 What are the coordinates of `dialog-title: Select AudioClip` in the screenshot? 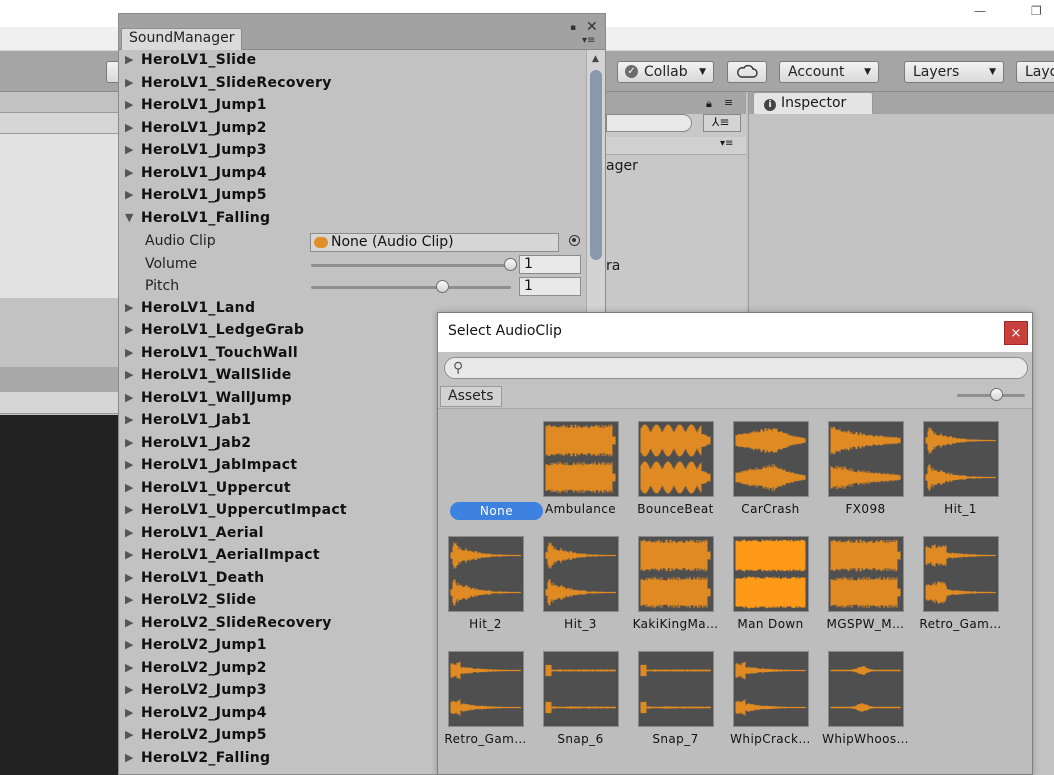 It's located at (505, 331).